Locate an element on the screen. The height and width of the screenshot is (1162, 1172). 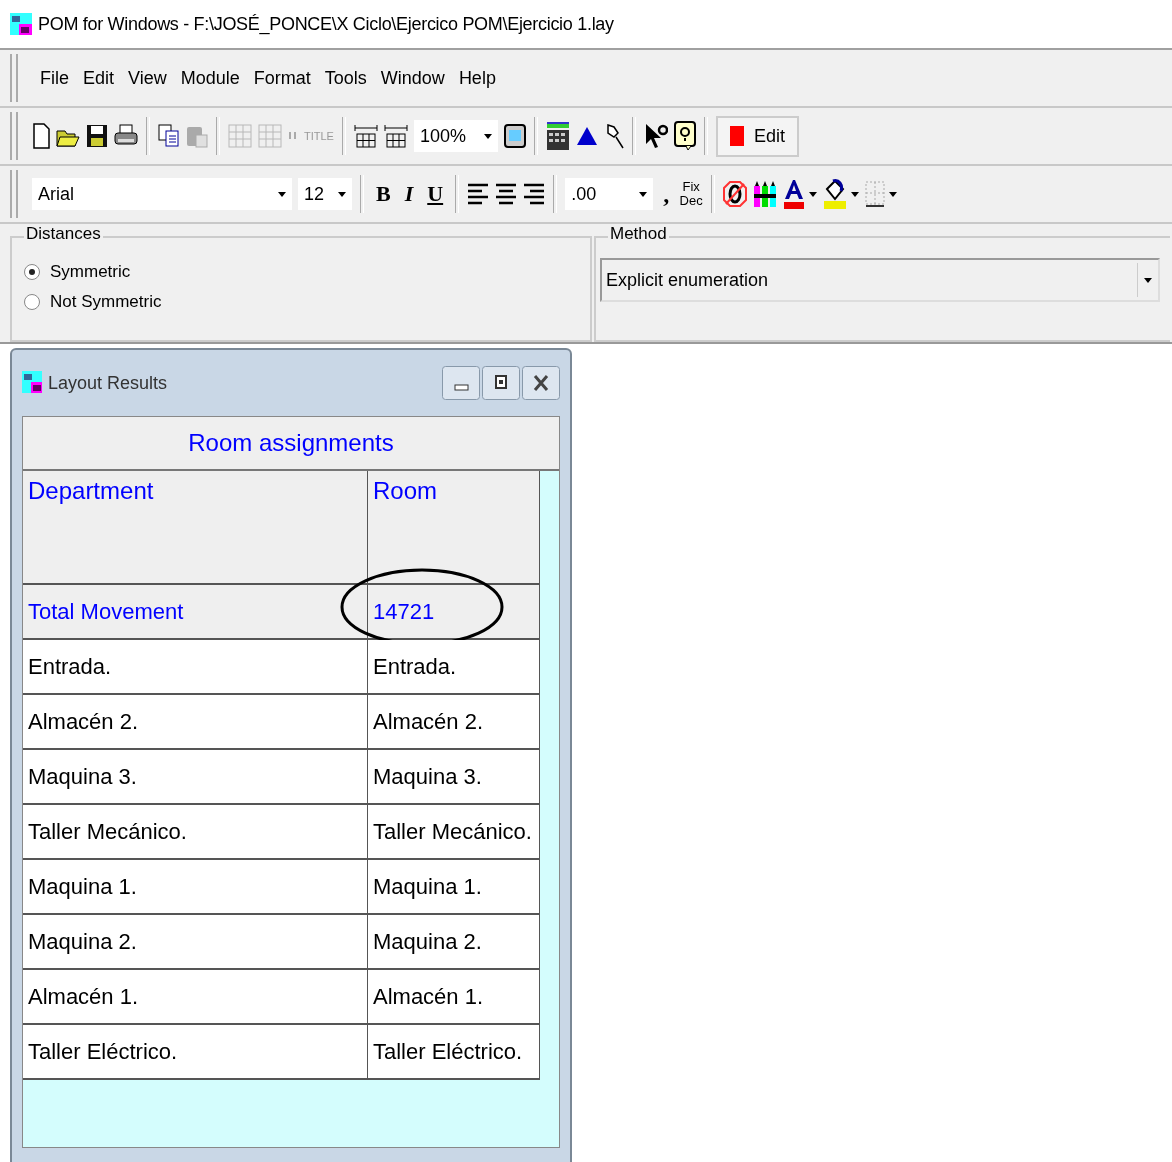
border-icon is located at coordinates (875, 194).